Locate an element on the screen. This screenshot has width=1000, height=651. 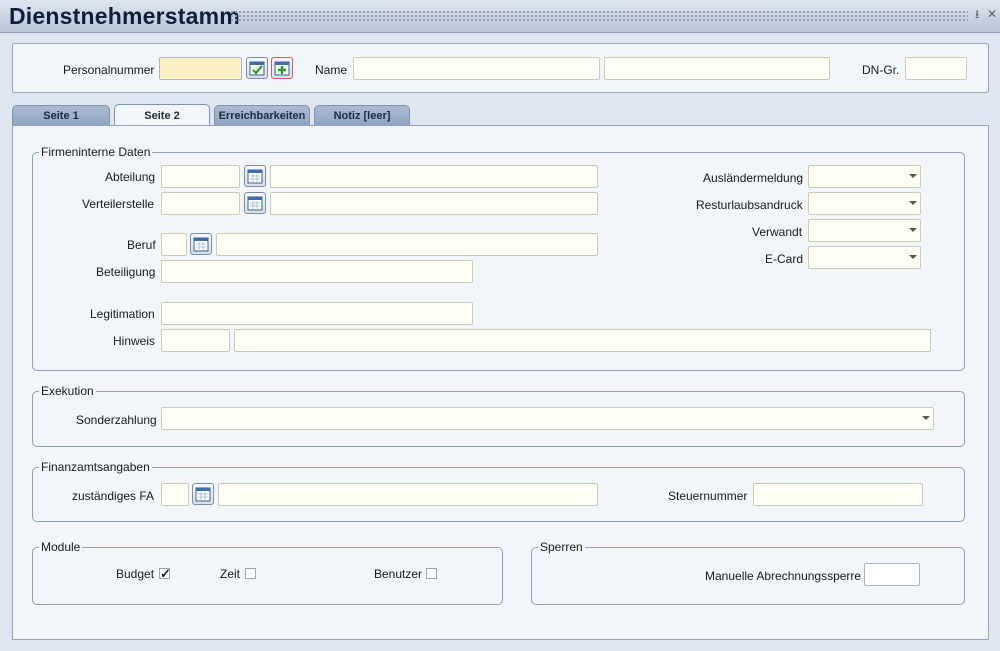
minimize-icon: ⭳ is located at coordinates (977, 14).